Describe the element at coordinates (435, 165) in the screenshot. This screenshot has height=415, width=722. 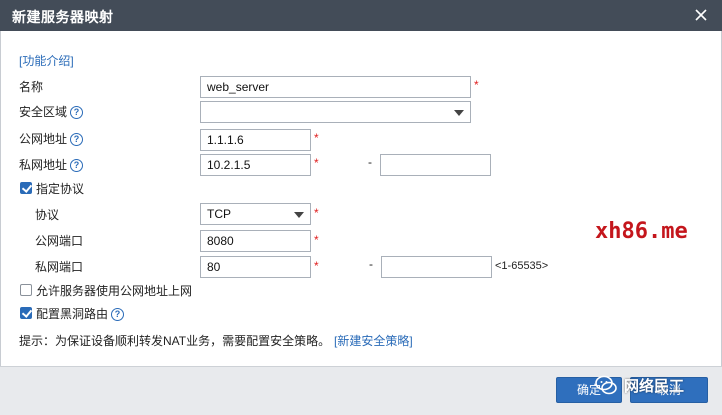
I see `private-ip-end-input` at that location.